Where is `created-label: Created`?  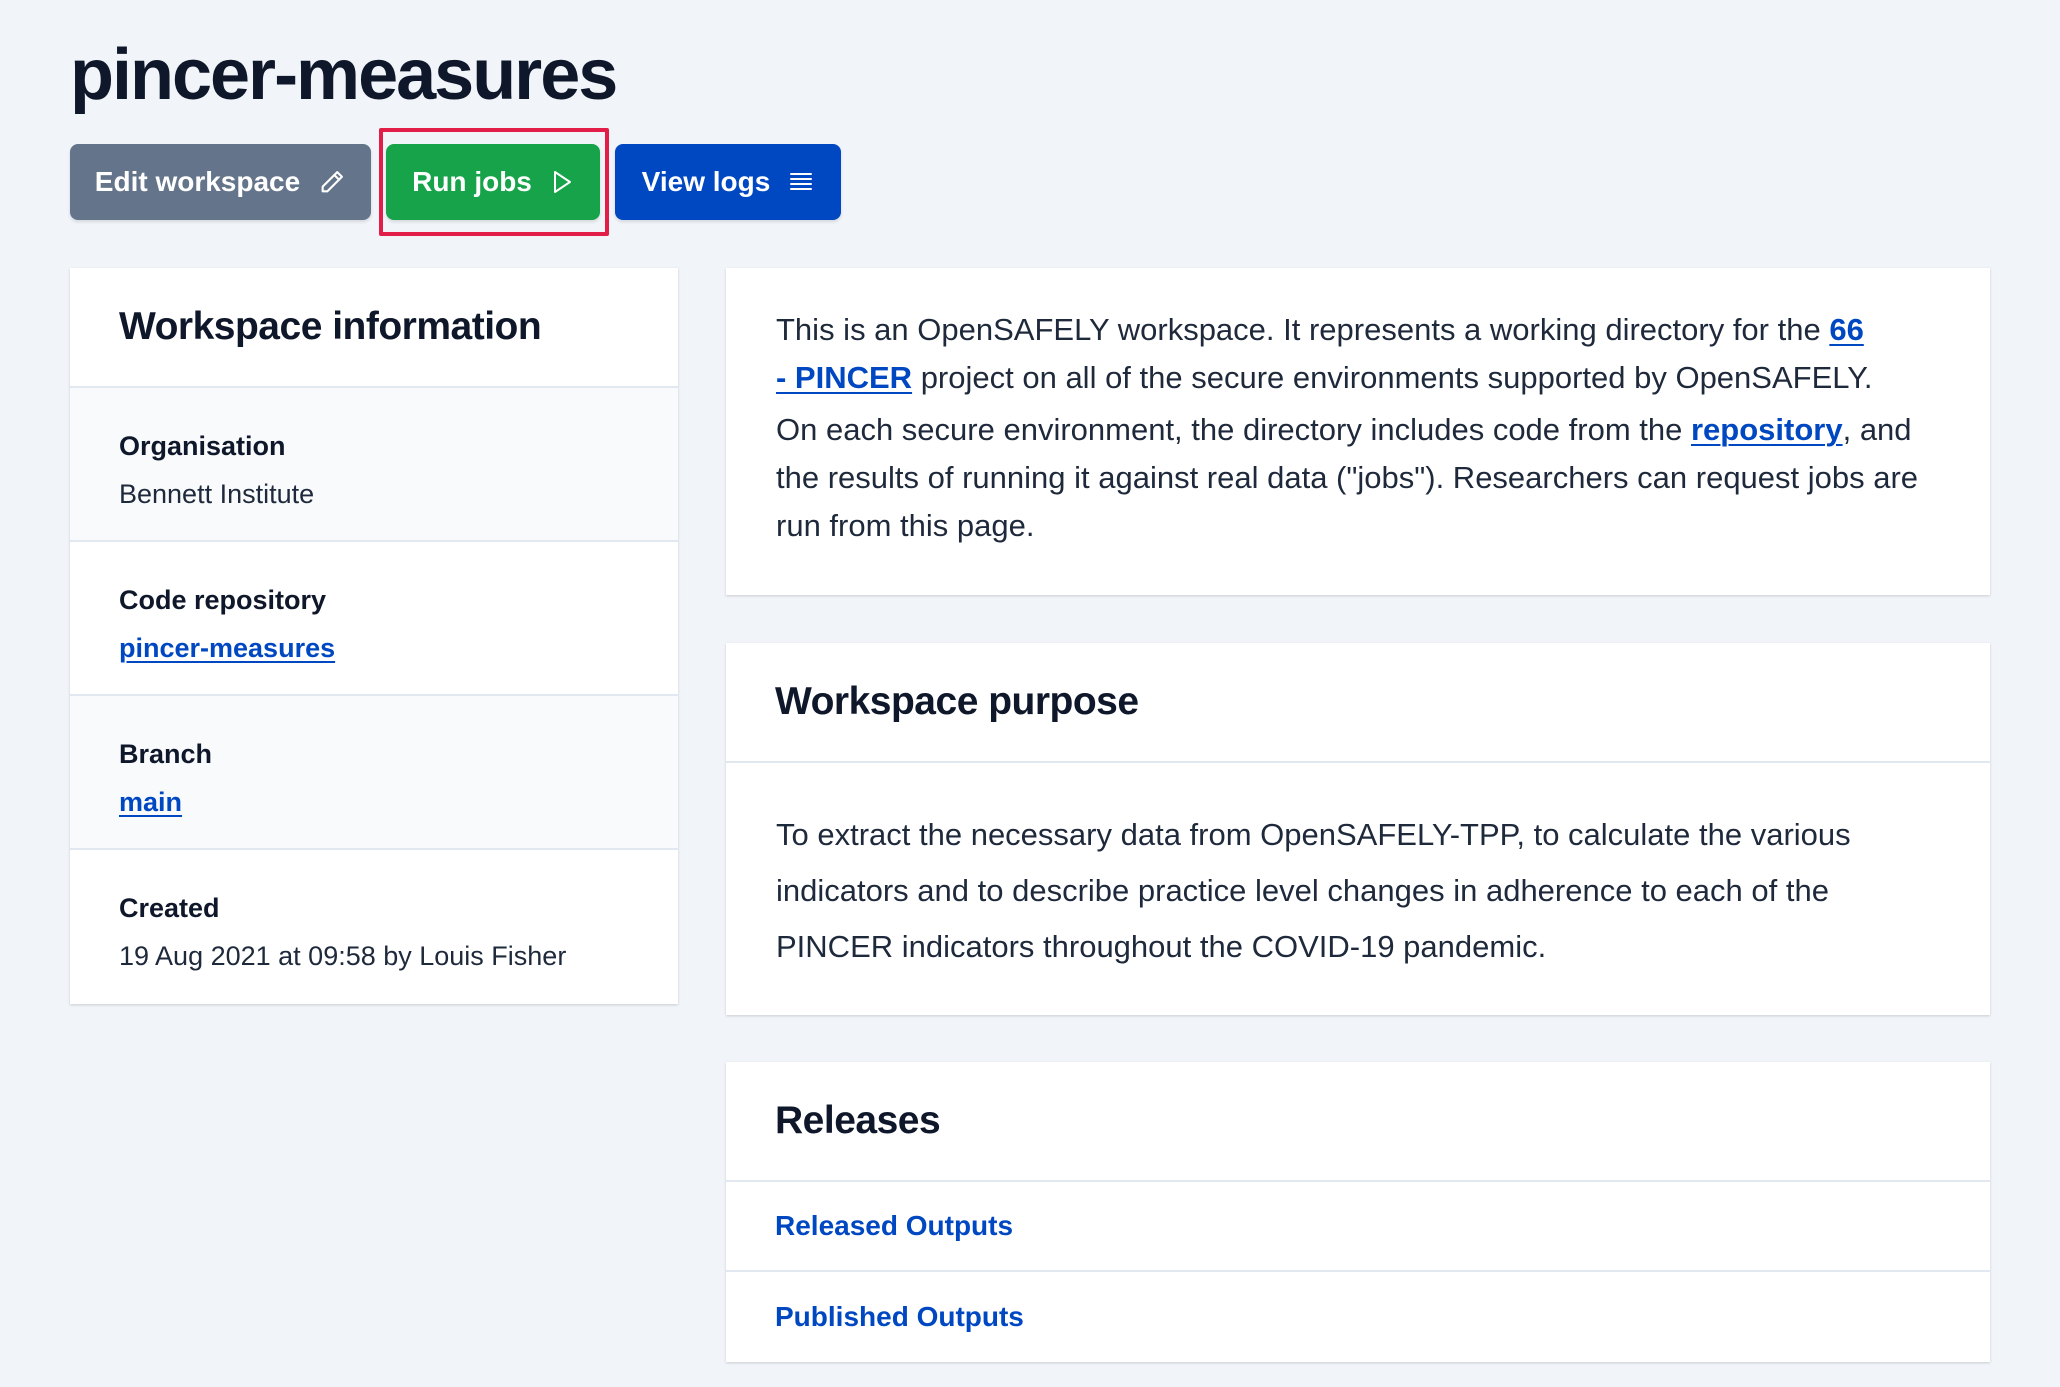
created-label: Created is located at coordinates (169, 908).